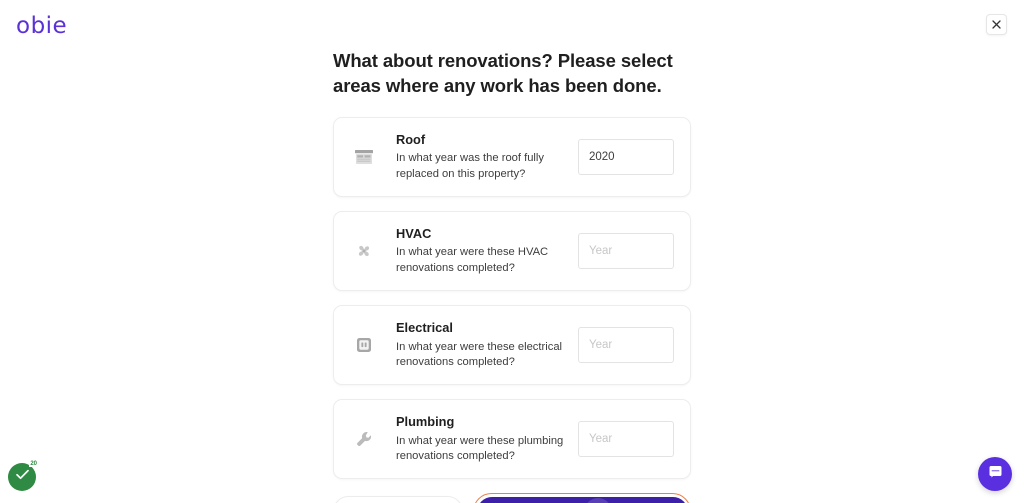 The height and width of the screenshot is (503, 1024). Describe the element at coordinates (364, 345) in the screenshot. I see `outlet-icon` at that location.